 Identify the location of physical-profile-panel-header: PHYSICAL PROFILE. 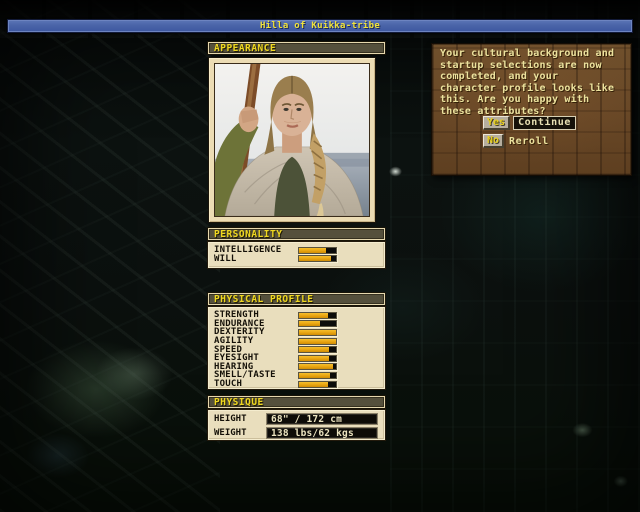
(296, 299).